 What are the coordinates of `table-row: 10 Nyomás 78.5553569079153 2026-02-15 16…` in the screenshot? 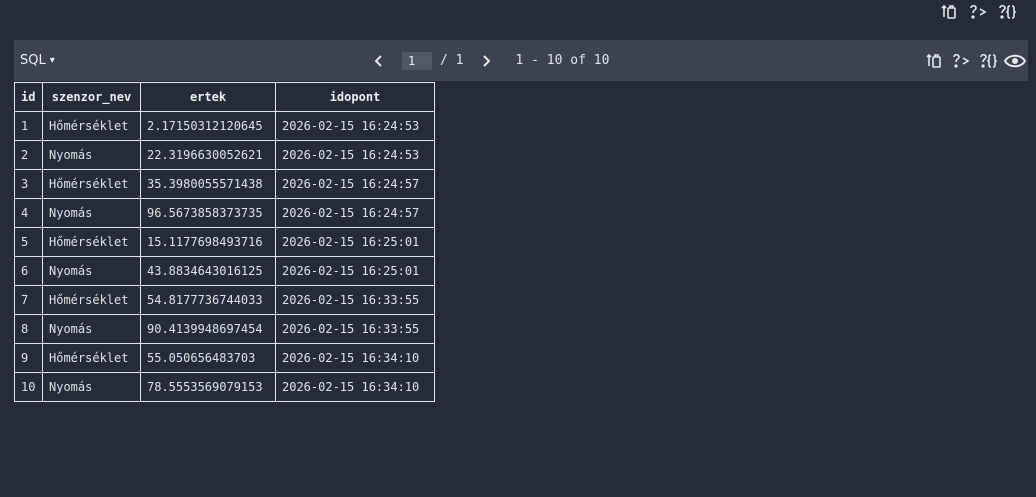 It's located at (224, 387).